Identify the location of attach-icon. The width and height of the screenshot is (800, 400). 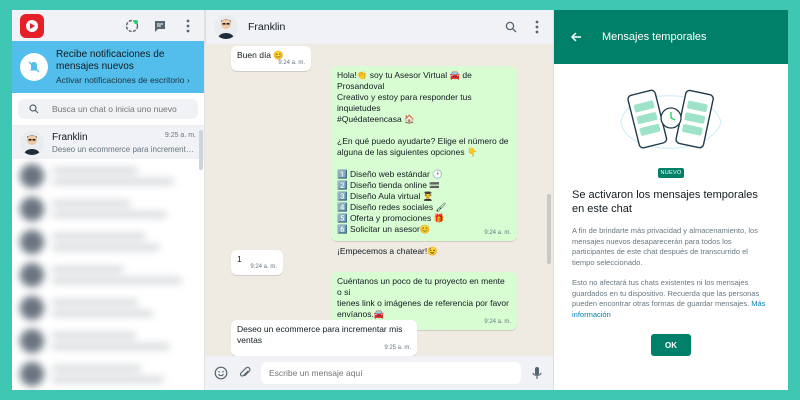
(245, 373).